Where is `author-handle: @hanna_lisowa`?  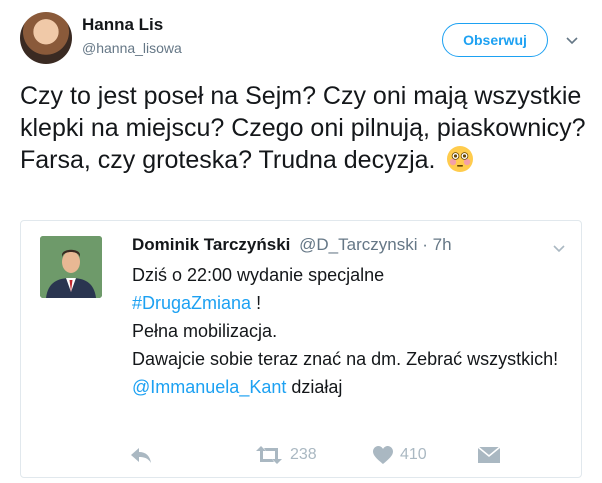 author-handle: @hanna_lisowa is located at coordinates (132, 48).